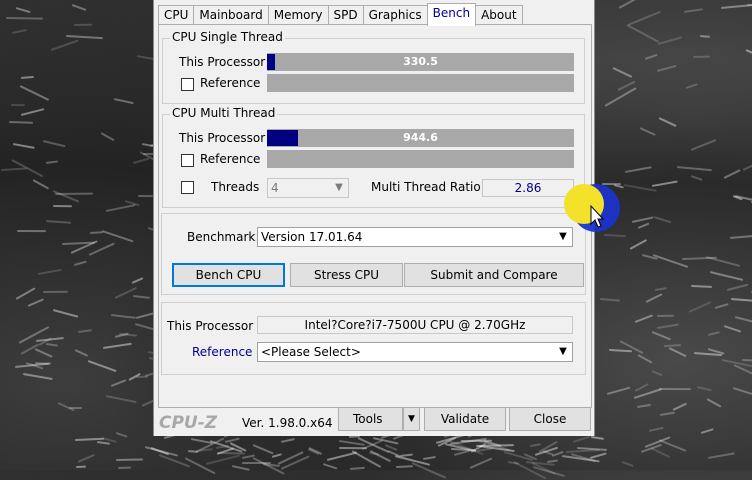 The image size is (752, 480). Describe the element at coordinates (494, 275) in the screenshot. I see `submit-compare-button: Submit and Compare` at that location.